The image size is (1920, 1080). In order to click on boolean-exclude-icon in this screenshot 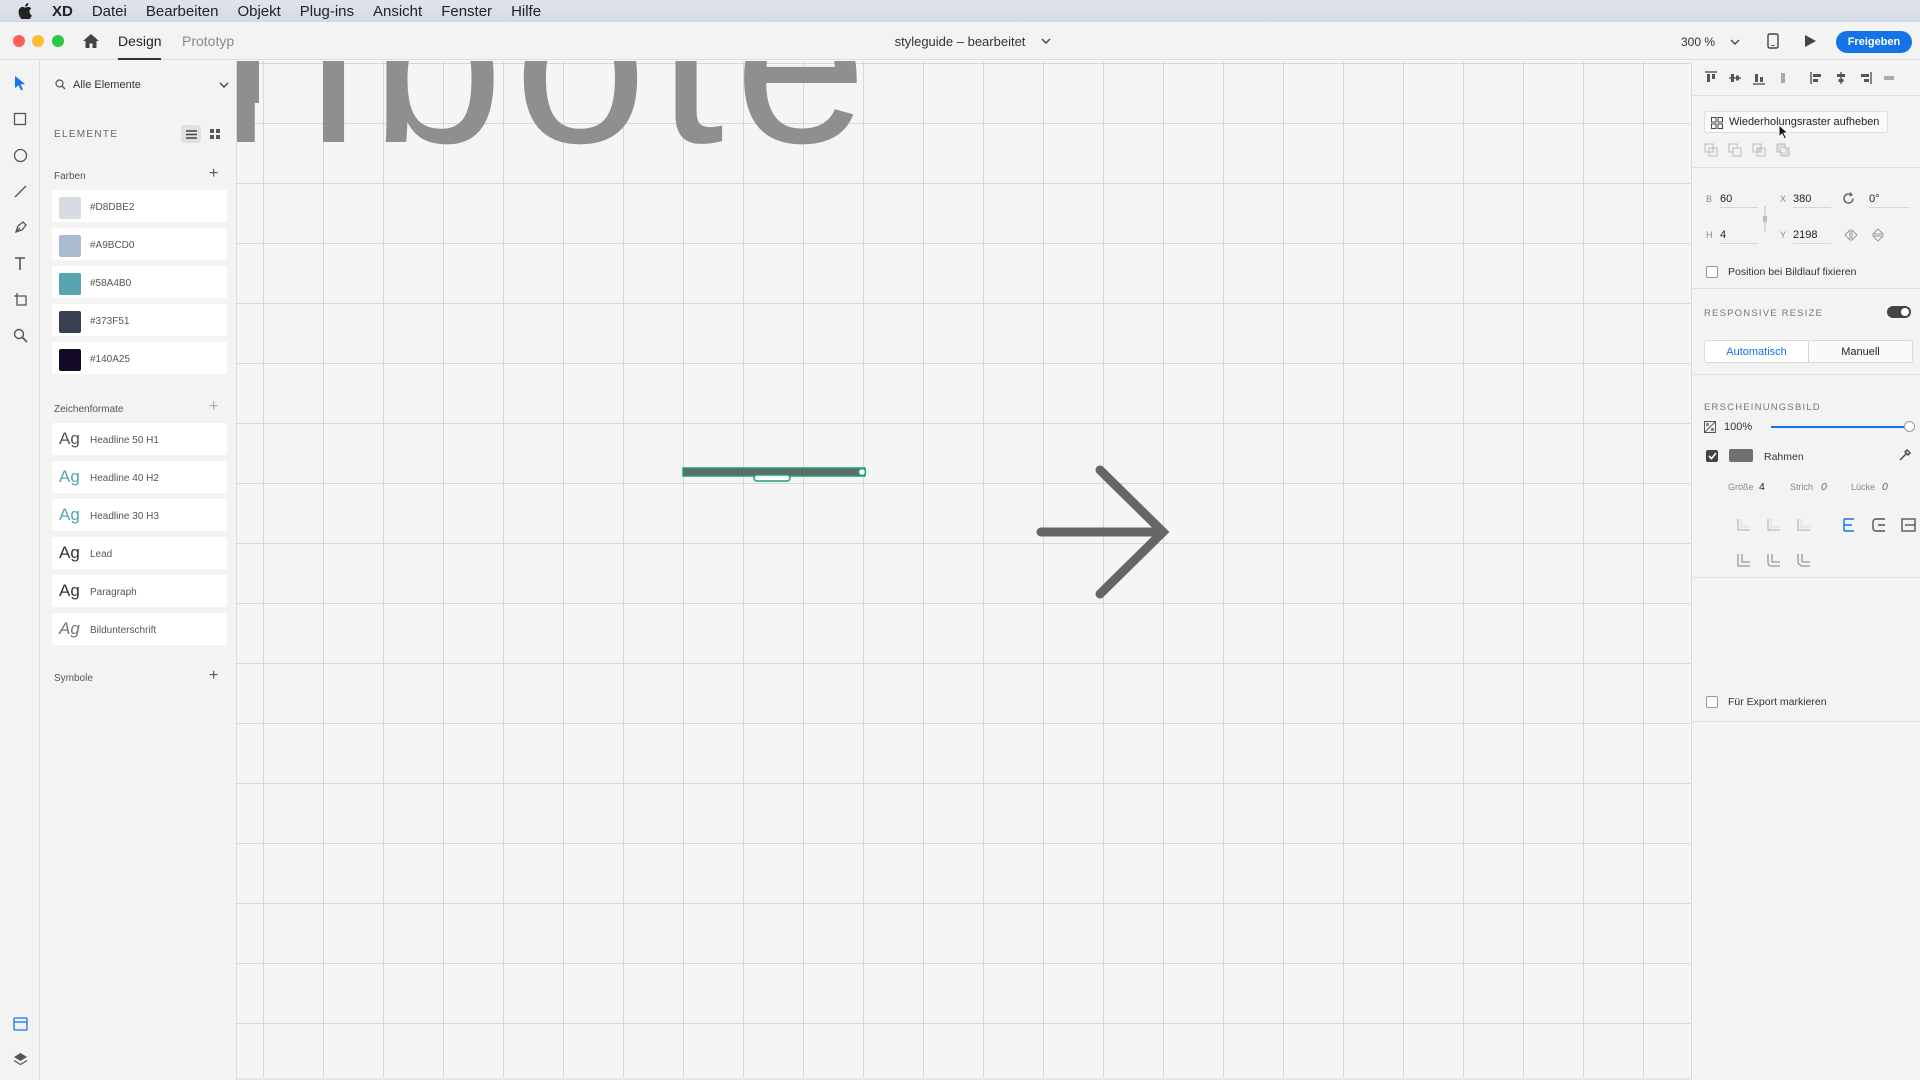, I will do `click(1783, 150)`.